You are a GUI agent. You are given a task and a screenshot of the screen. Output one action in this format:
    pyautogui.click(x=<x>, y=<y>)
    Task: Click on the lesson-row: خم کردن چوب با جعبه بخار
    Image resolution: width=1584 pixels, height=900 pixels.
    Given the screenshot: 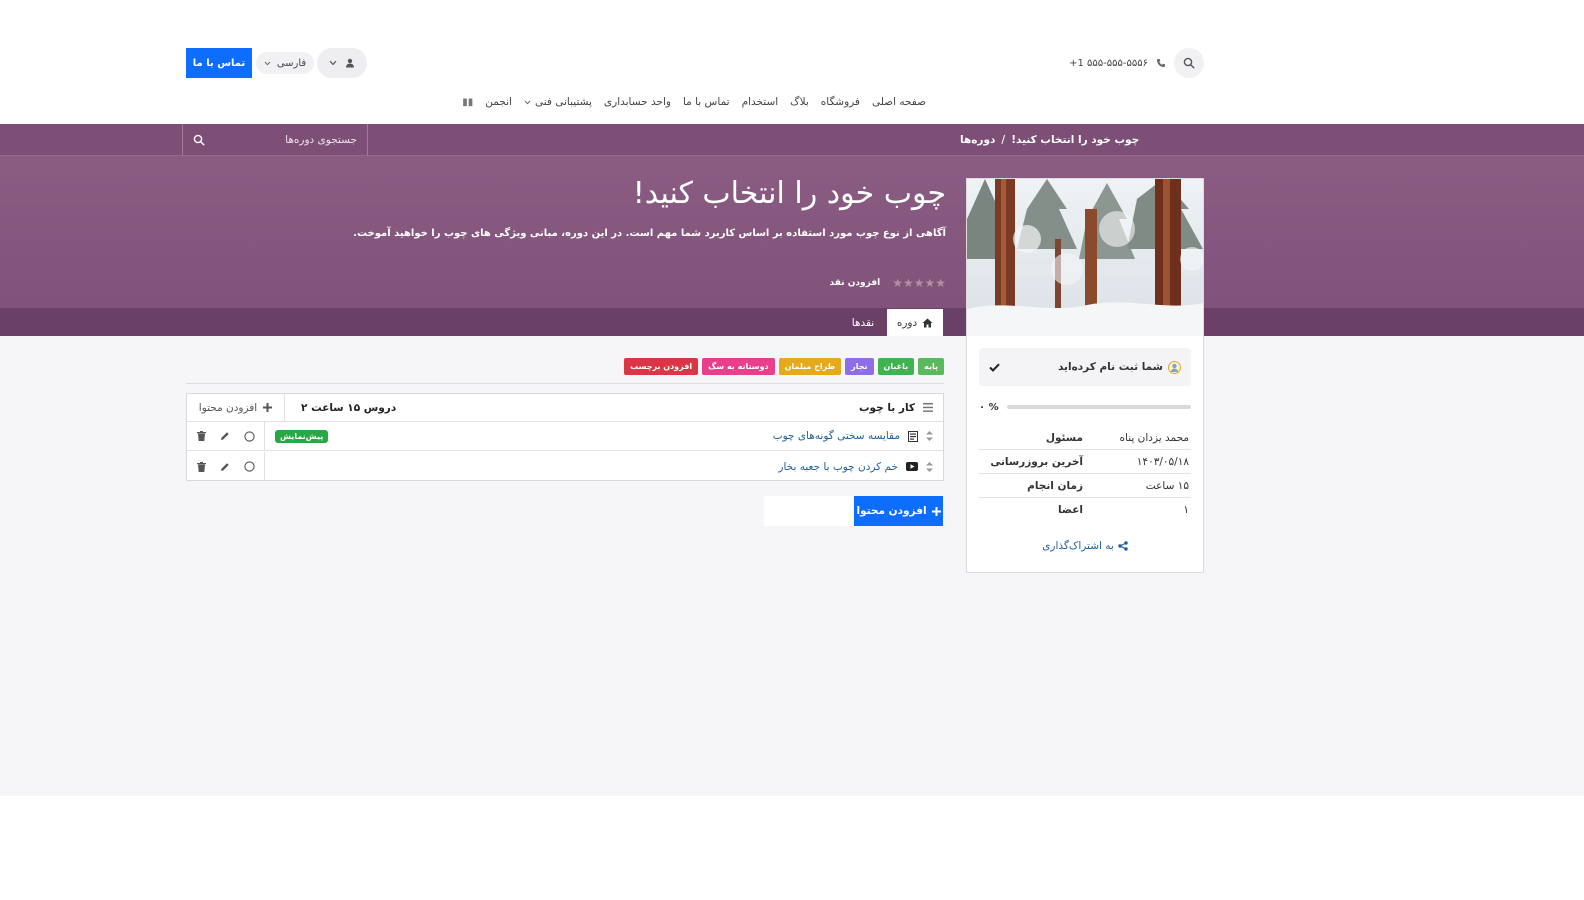 What is the action you would take?
    pyautogui.click(x=565, y=466)
    